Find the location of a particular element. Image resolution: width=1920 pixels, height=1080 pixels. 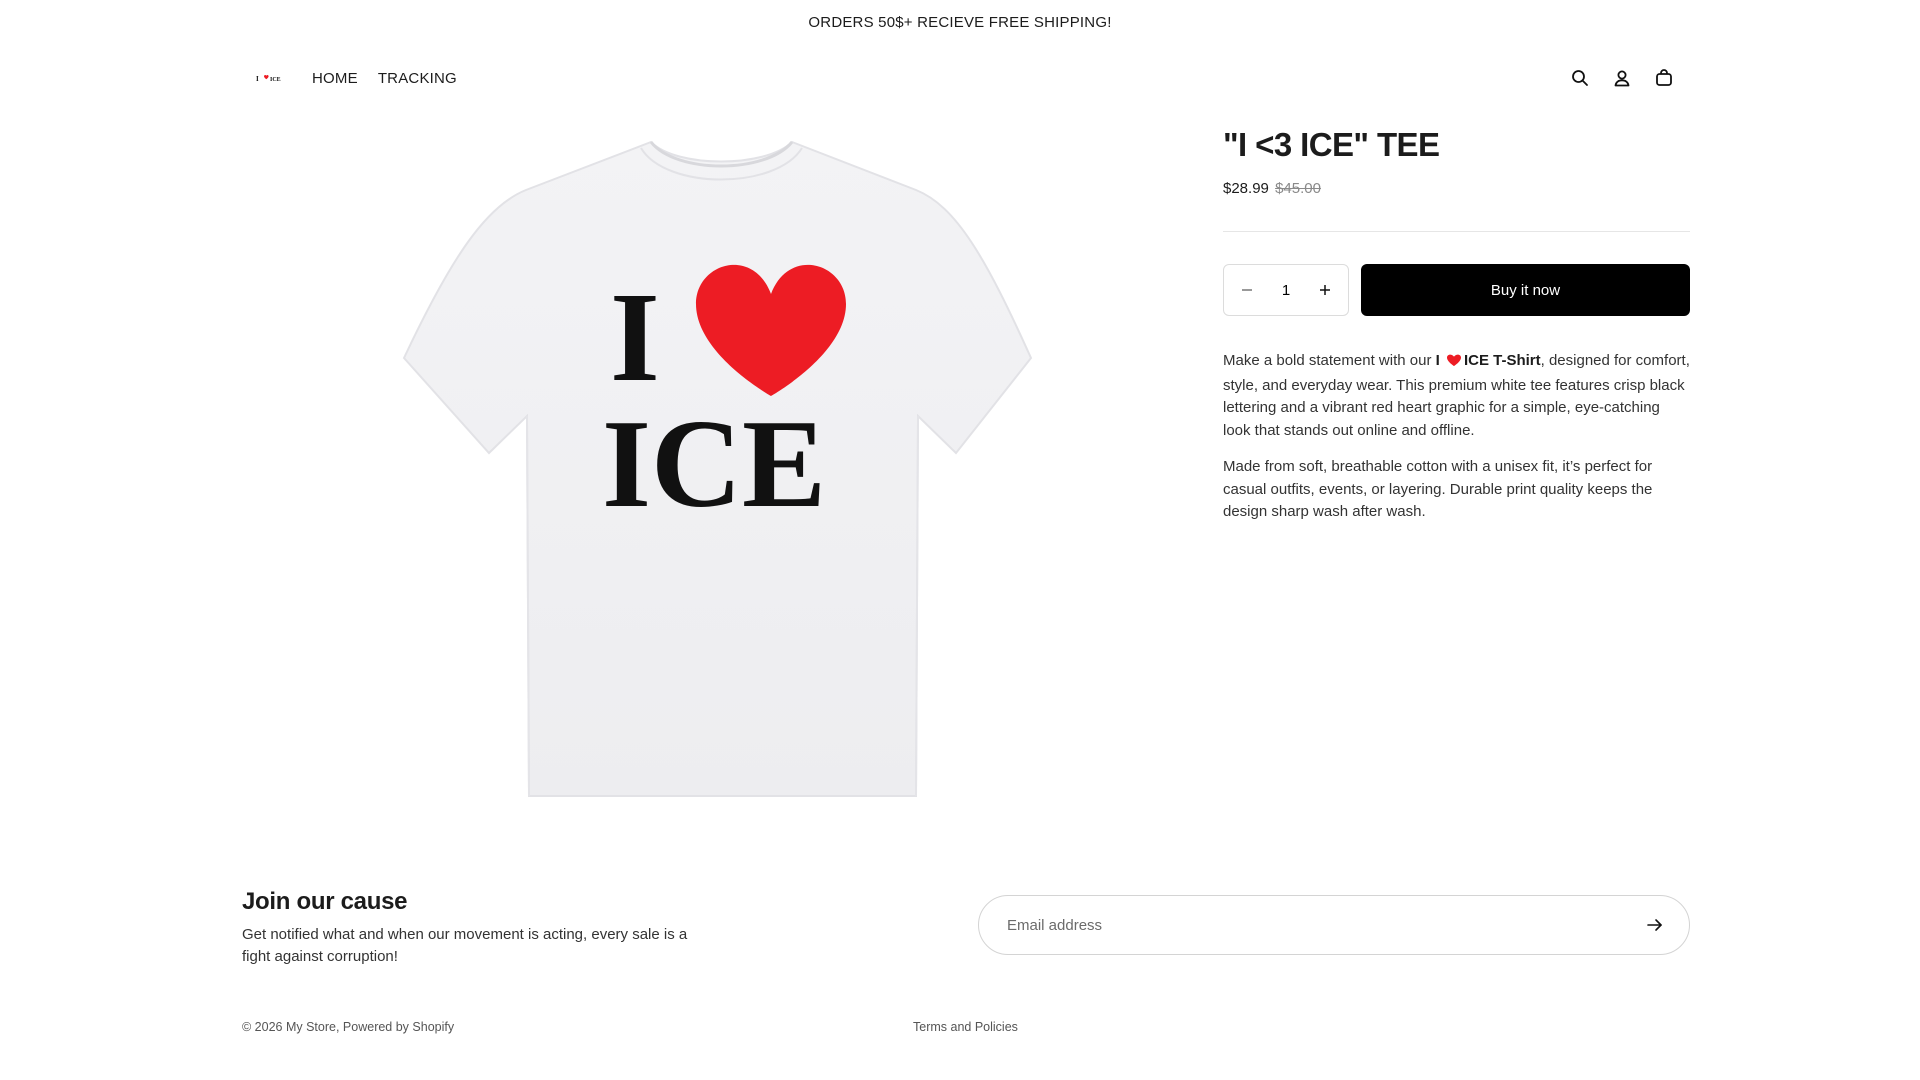

svg-text: I is located at coordinates (257, 79).